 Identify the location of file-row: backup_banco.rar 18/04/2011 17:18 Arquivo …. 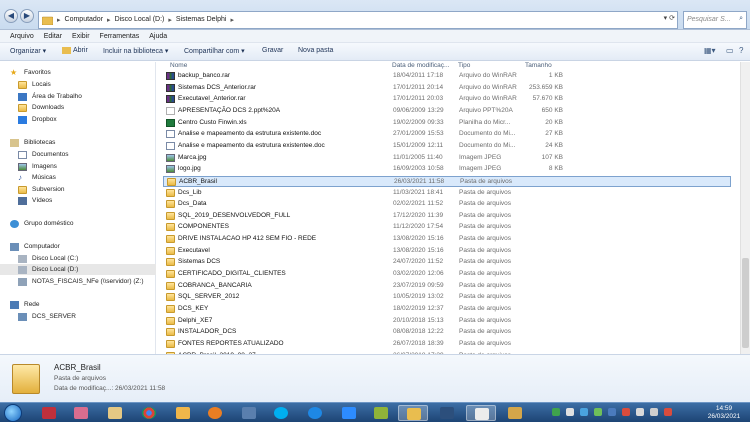
(447, 76).